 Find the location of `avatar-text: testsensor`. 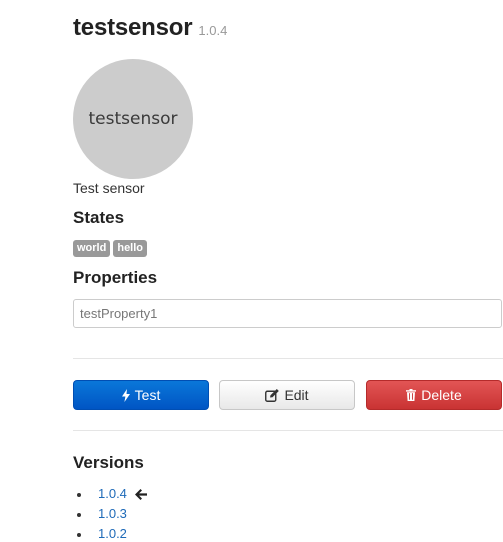

avatar-text: testsensor is located at coordinates (133, 119).